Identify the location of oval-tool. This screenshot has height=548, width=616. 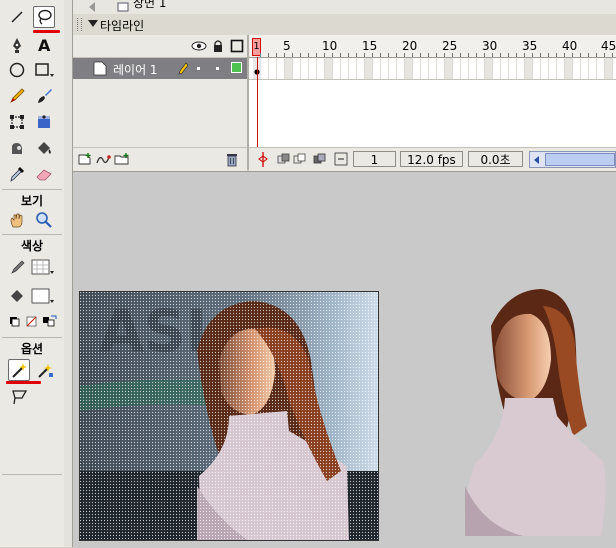
(17, 70).